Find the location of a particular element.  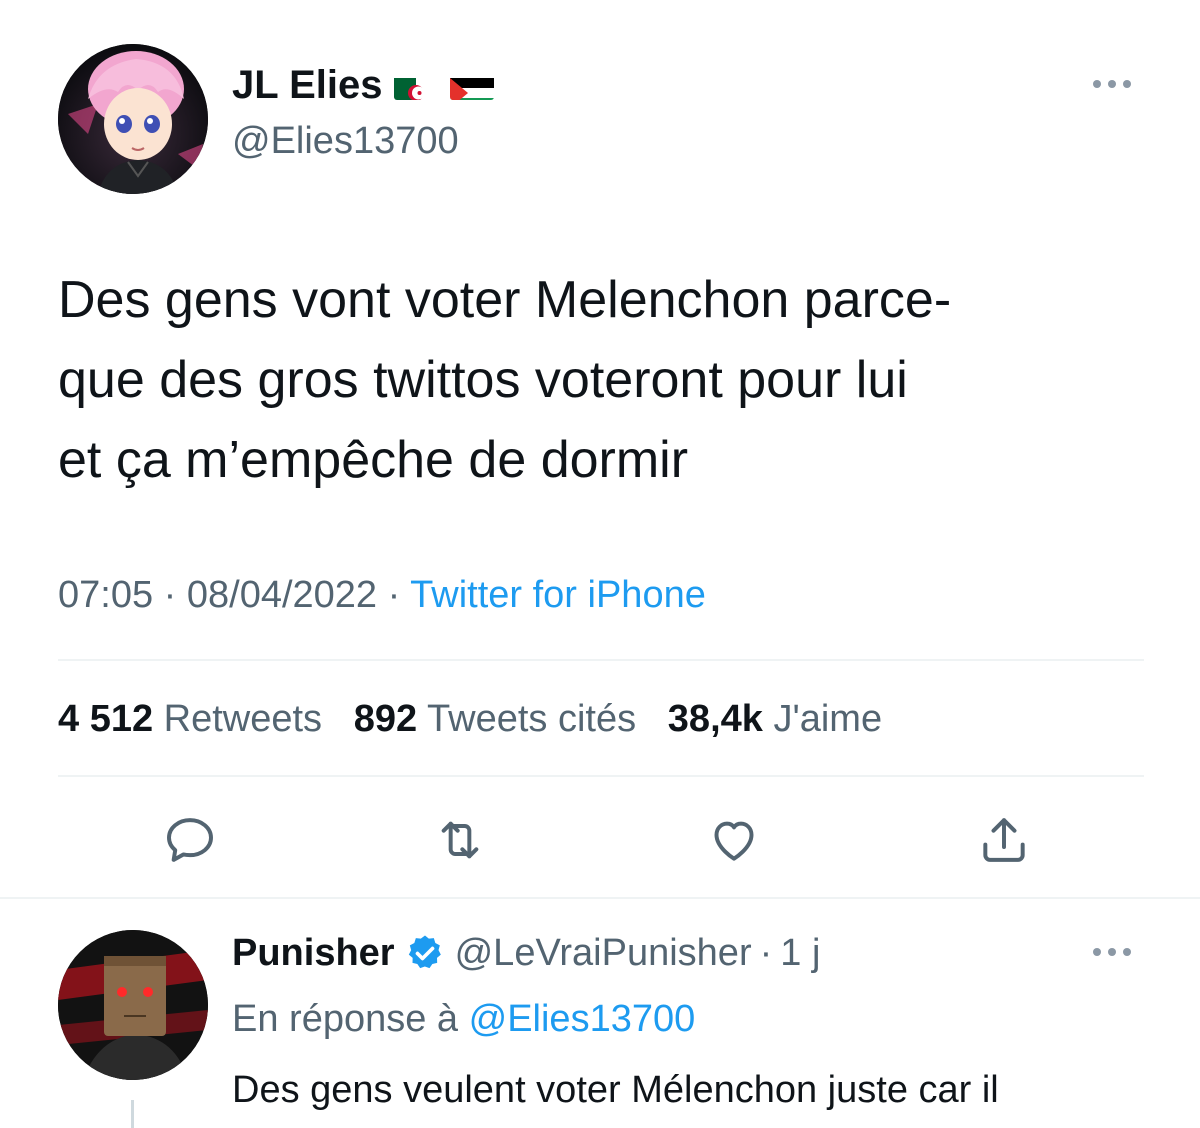

retweet-icon is located at coordinates (460, 840).